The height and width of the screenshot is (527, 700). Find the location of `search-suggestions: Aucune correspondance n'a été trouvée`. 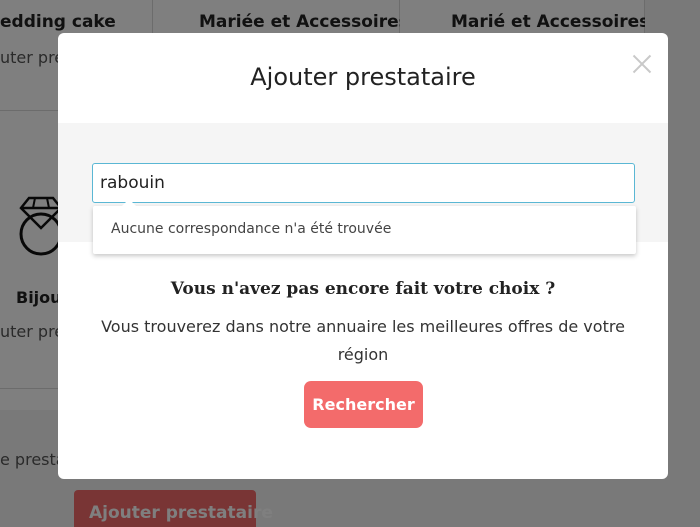

search-suggestions: Aucune correspondance n'a été trouvée is located at coordinates (364, 226).